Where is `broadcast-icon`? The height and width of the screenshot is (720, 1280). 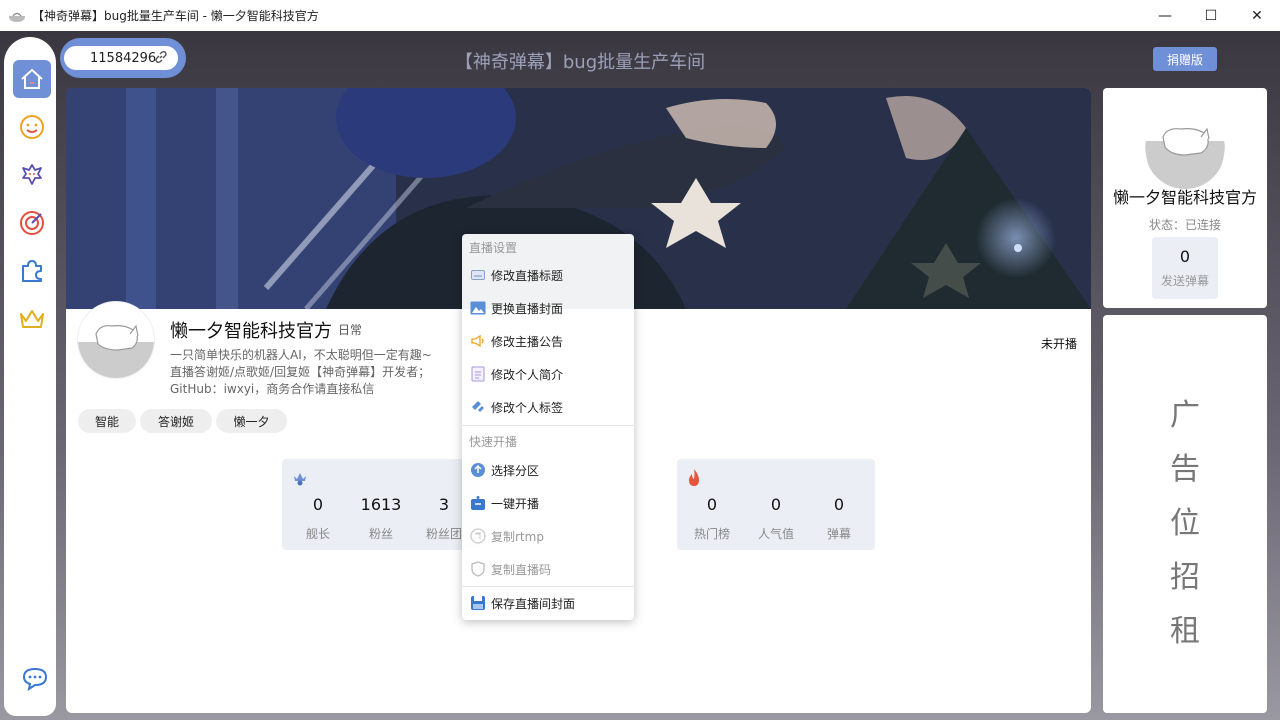
broadcast-icon is located at coordinates (478, 503).